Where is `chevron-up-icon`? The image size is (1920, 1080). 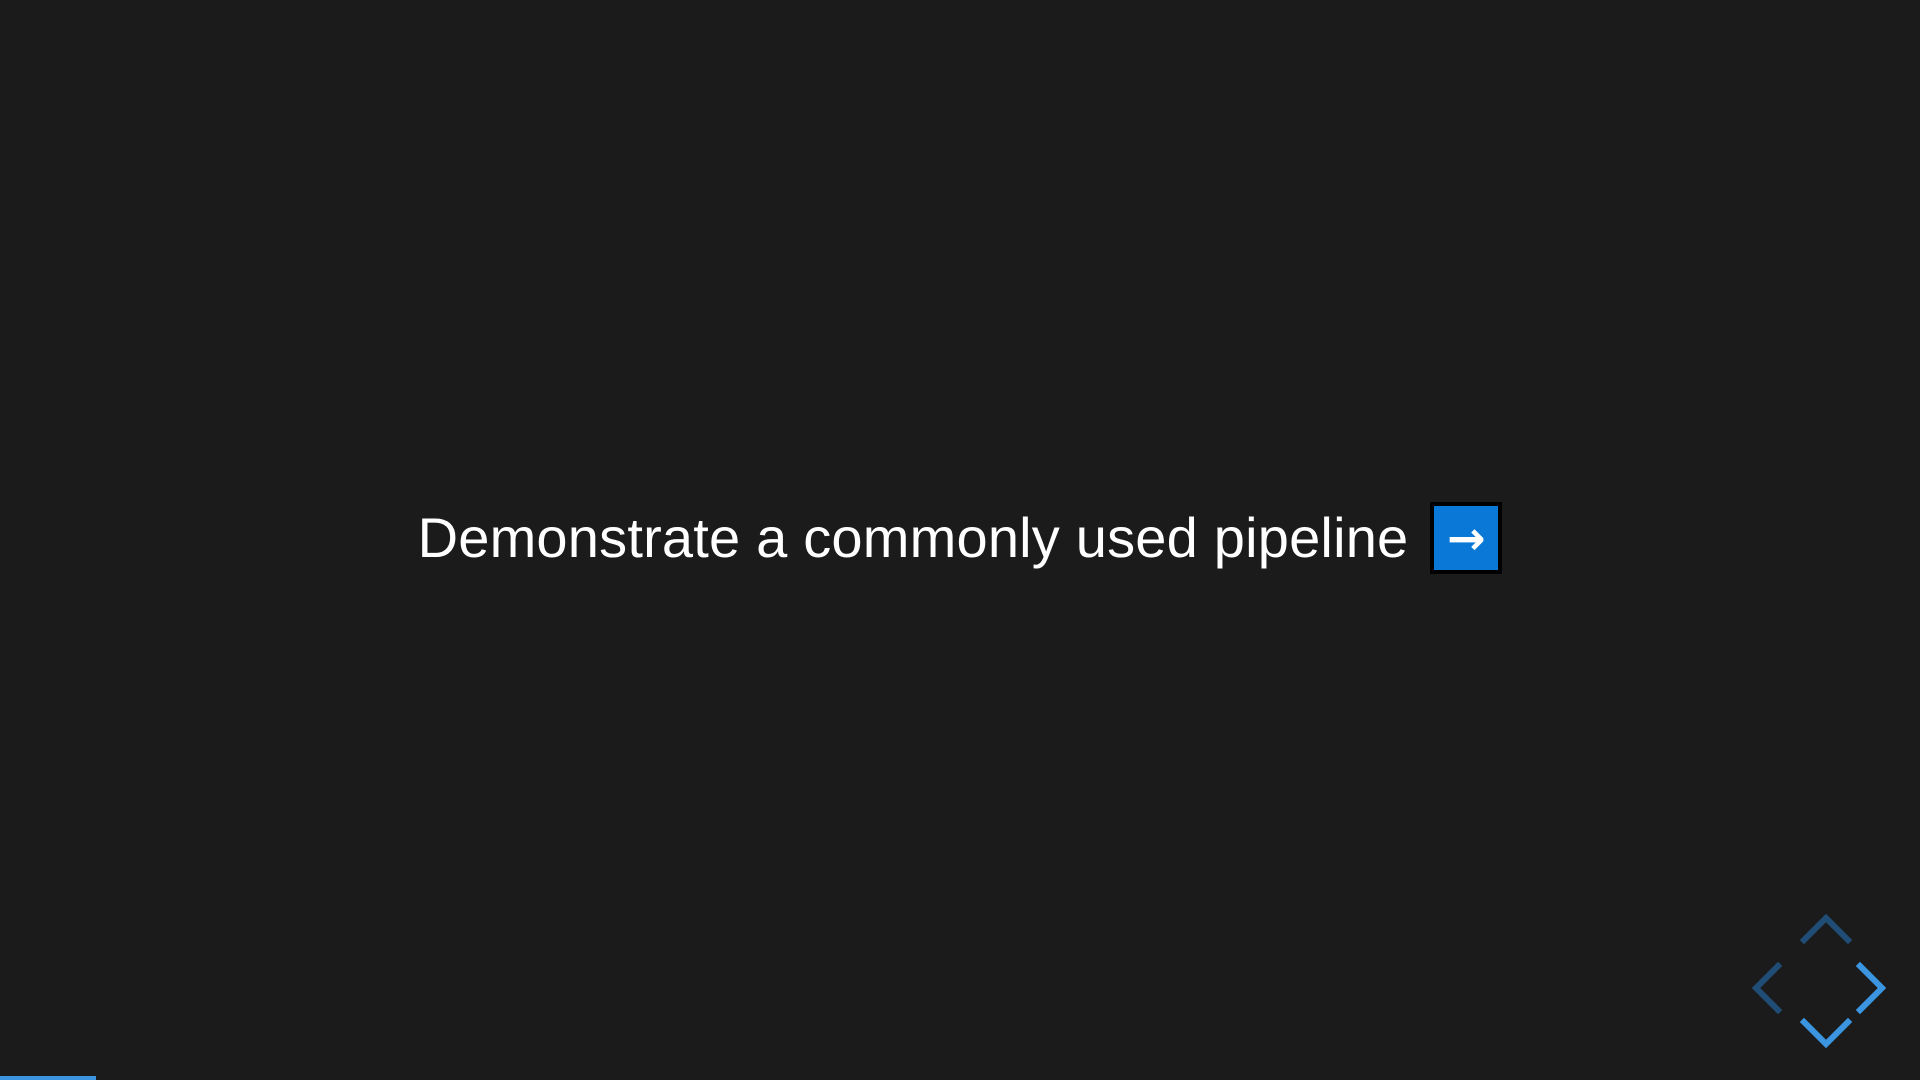 chevron-up-icon is located at coordinates (1826, 929).